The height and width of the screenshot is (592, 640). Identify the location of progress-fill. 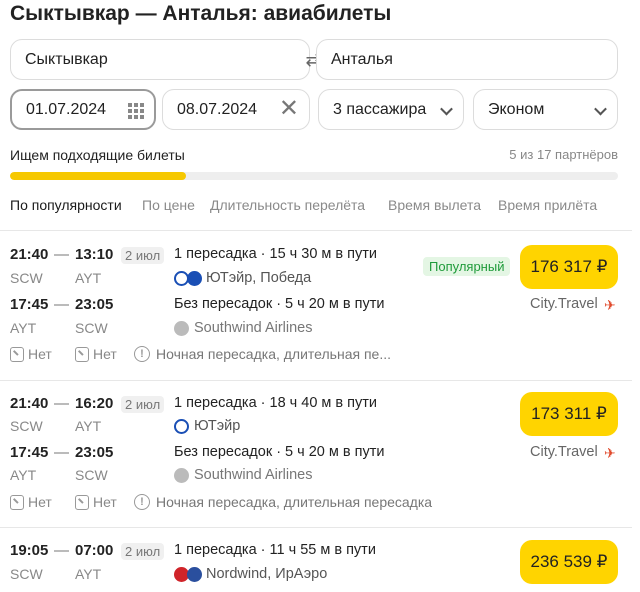
(98, 176).